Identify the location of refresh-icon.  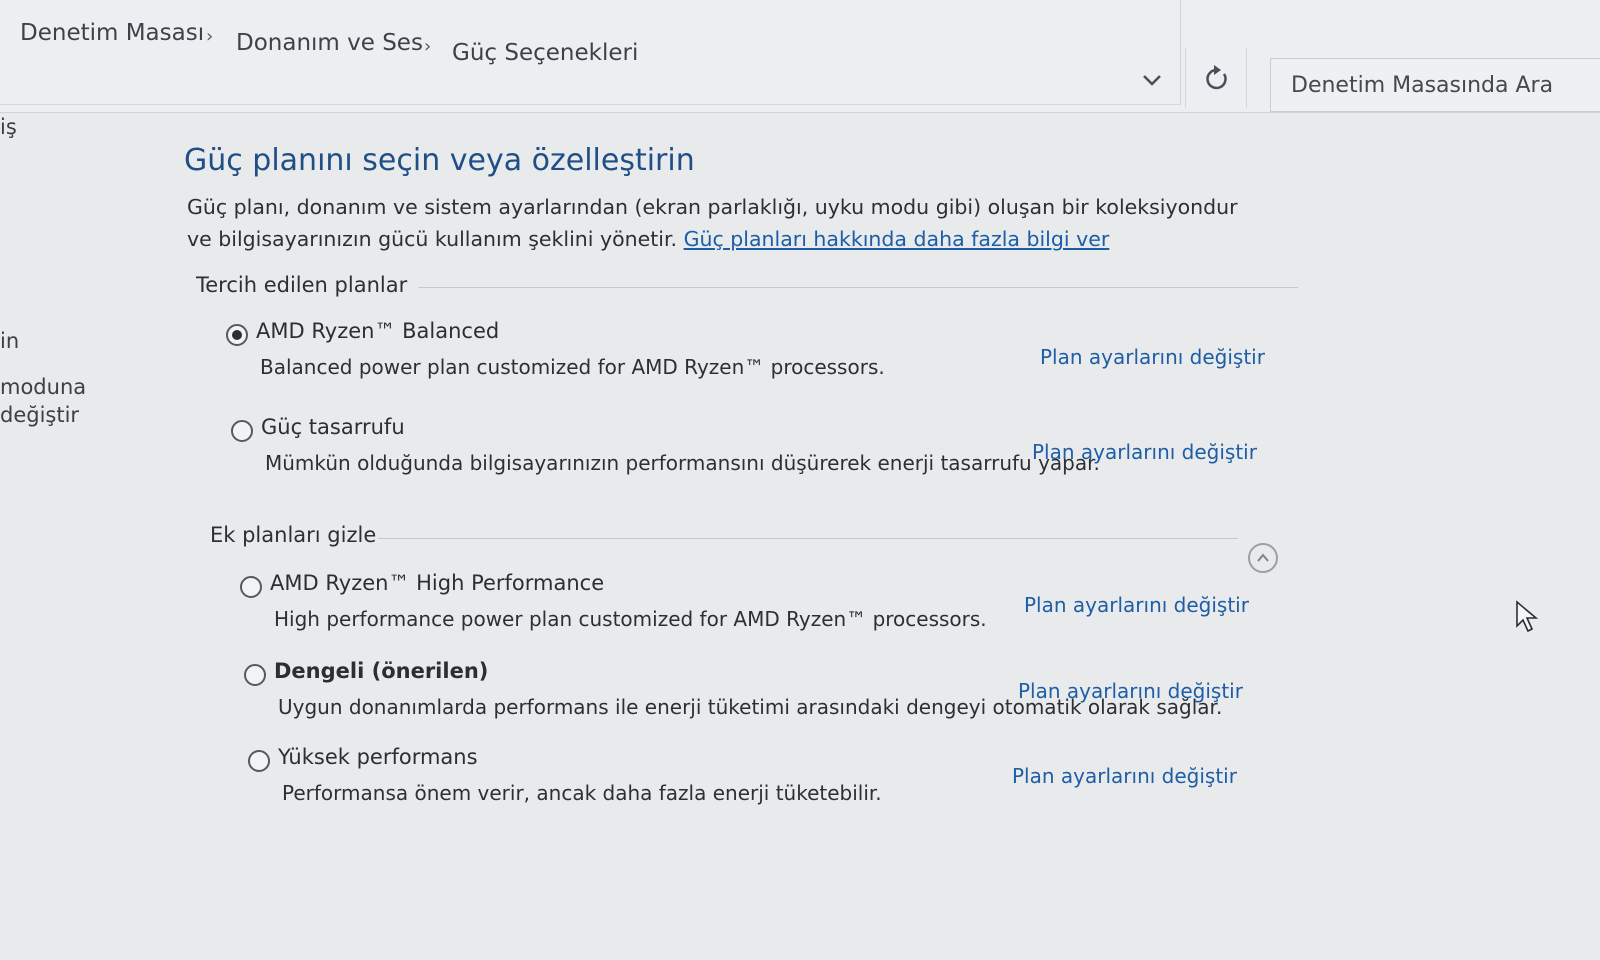
(1216, 77).